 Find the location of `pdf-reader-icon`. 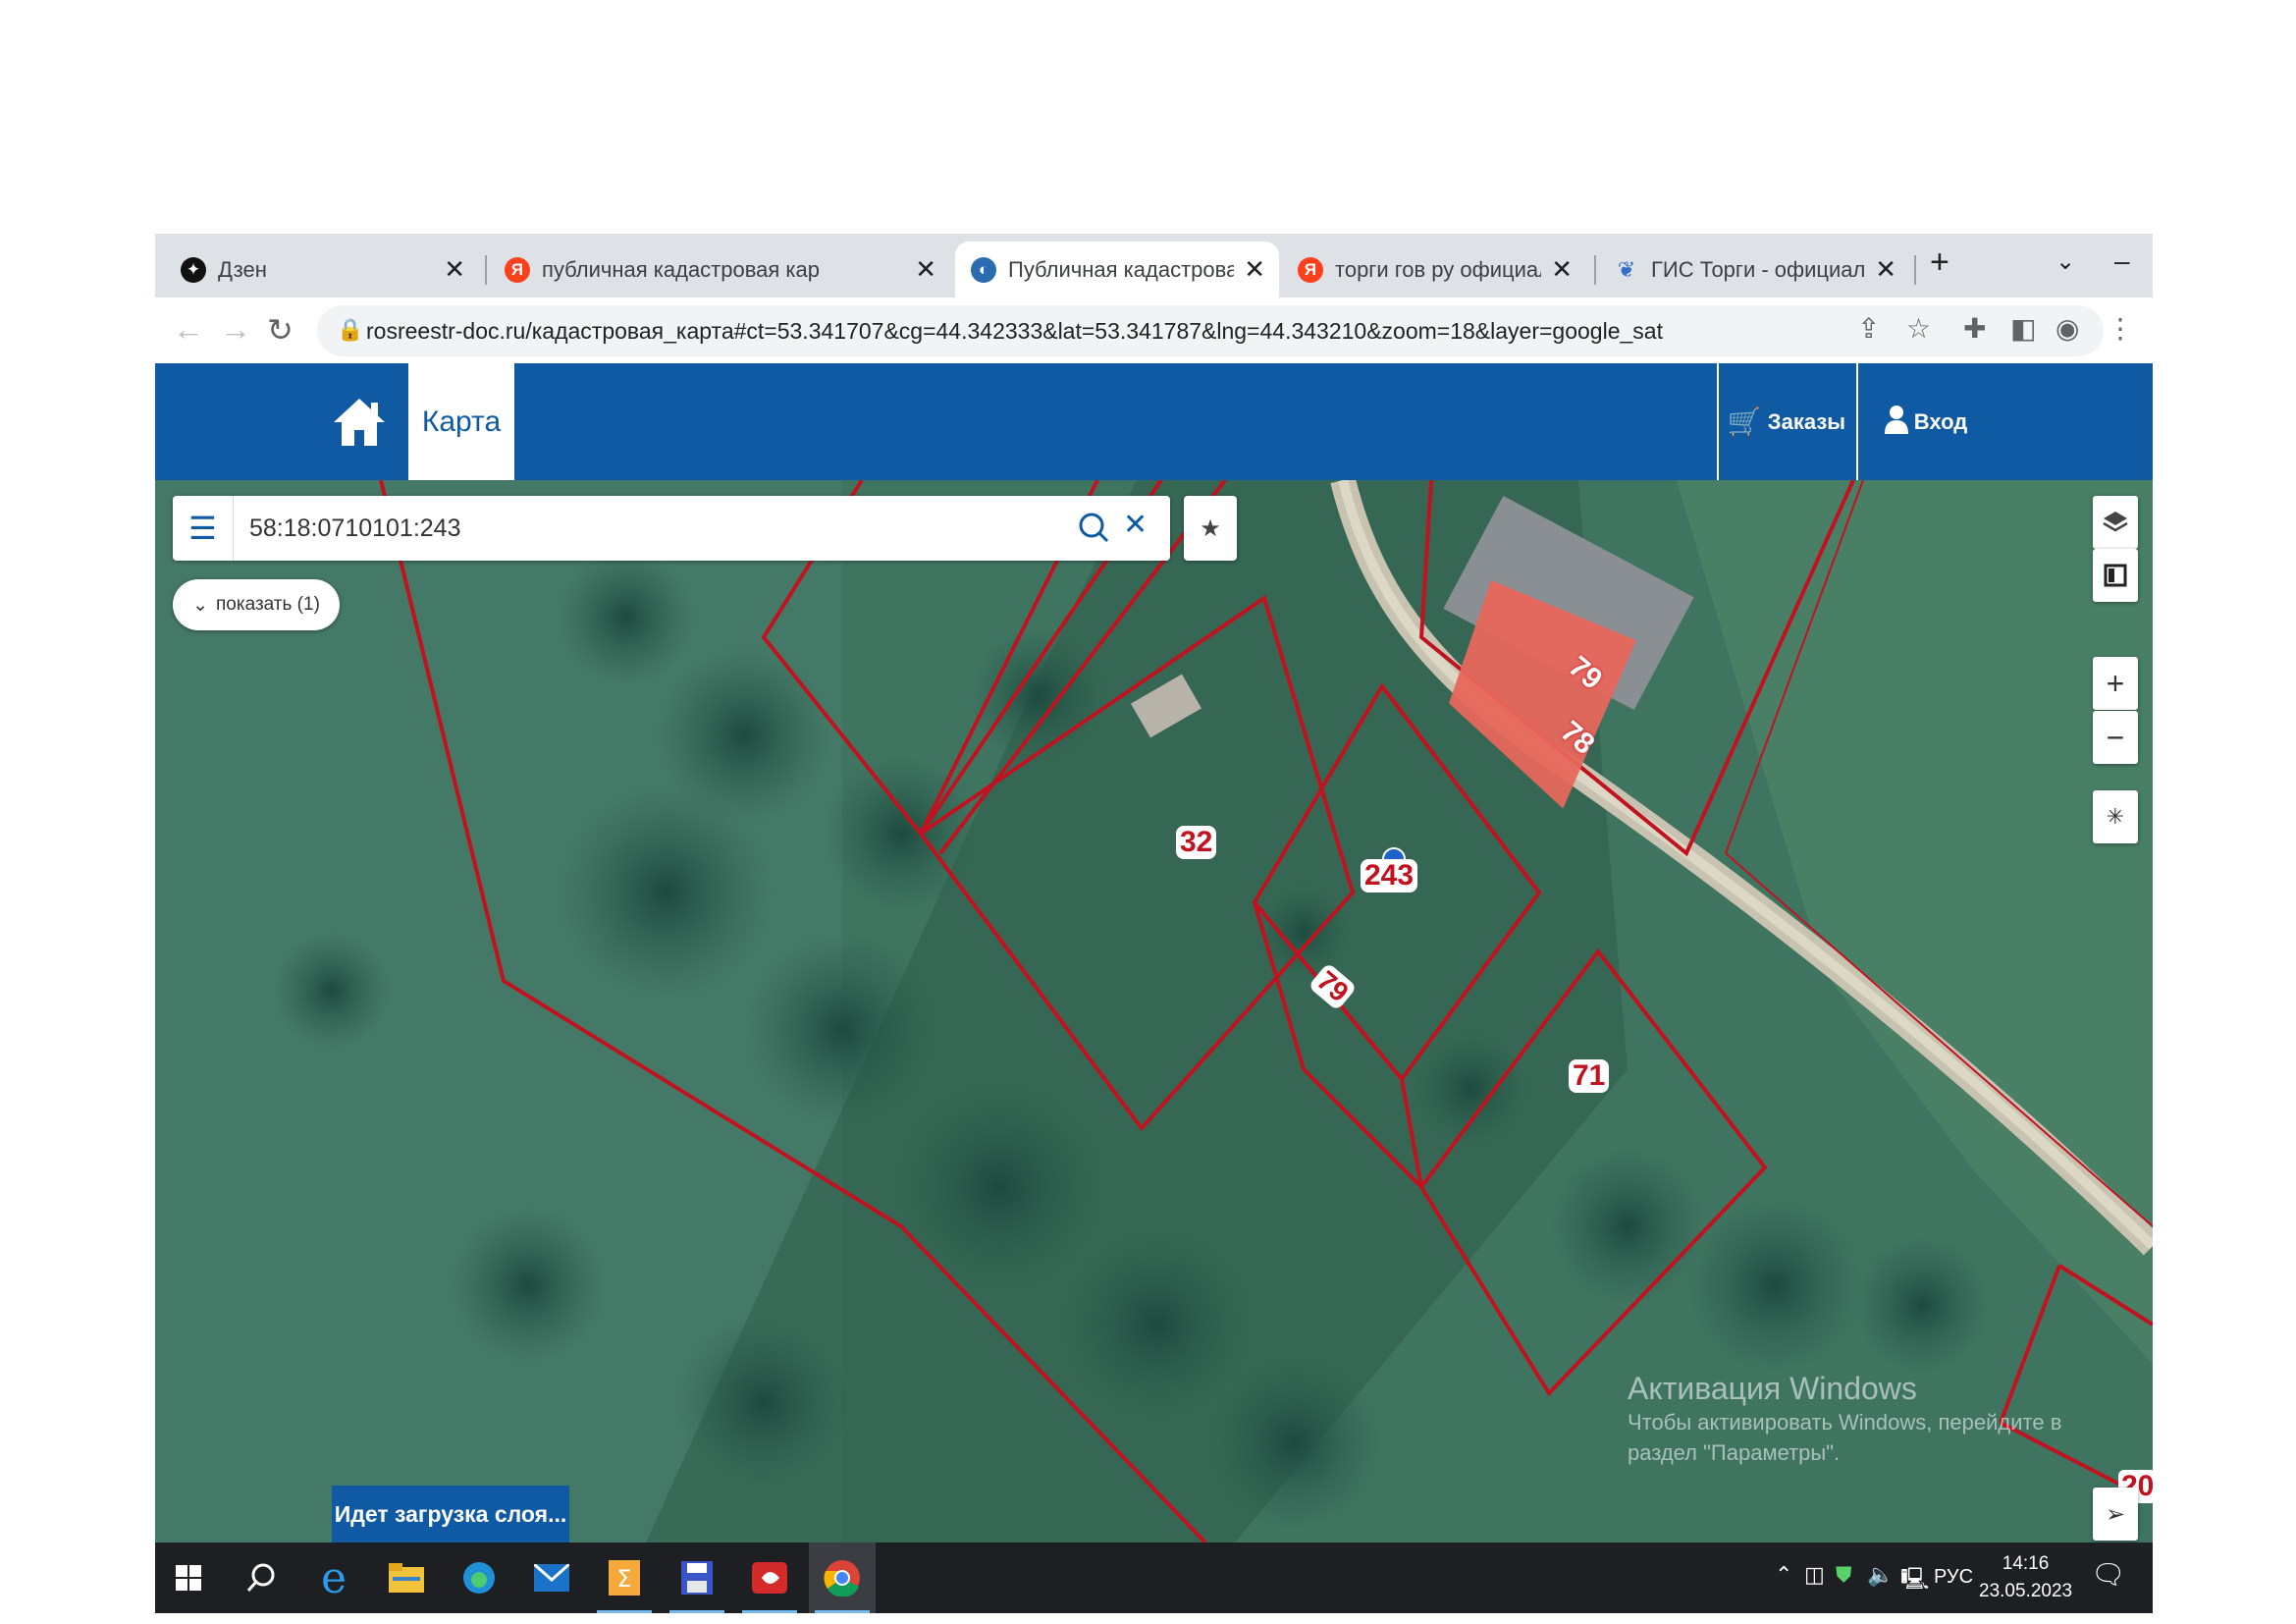

pdf-reader-icon is located at coordinates (769, 1578).